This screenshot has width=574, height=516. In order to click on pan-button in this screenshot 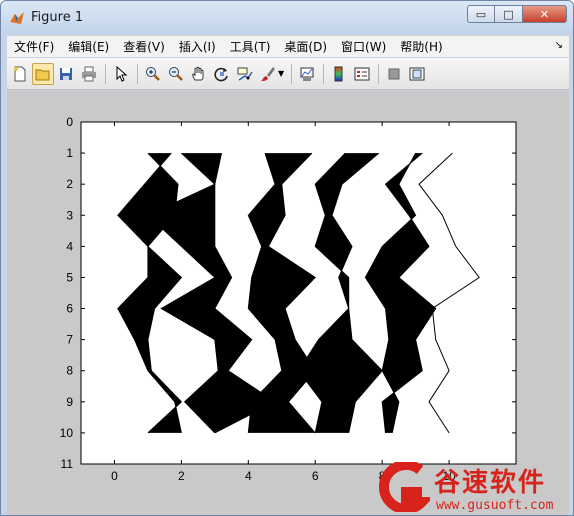, I will do `click(199, 74)`.